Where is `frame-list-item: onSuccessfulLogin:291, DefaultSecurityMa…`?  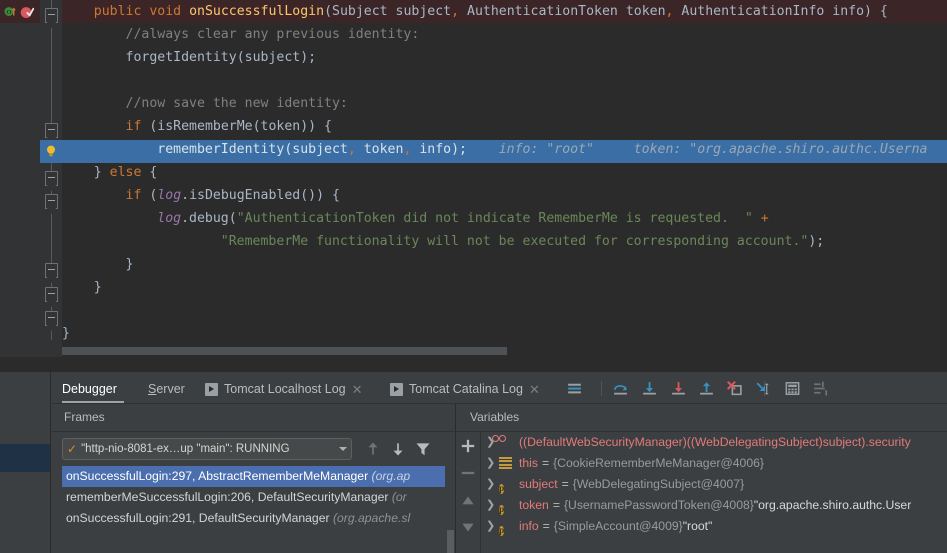 frame-list-item: onSuccessfulLogin:291, DefaultSecurityMa… is located at coordinates (253, 518).